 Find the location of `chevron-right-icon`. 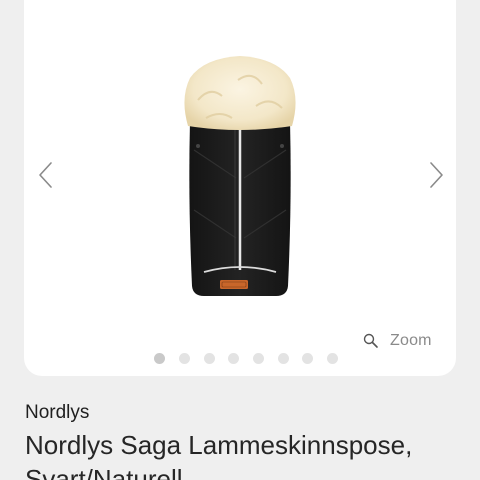

chevron-right-icon is located at coordinates (435, 175).